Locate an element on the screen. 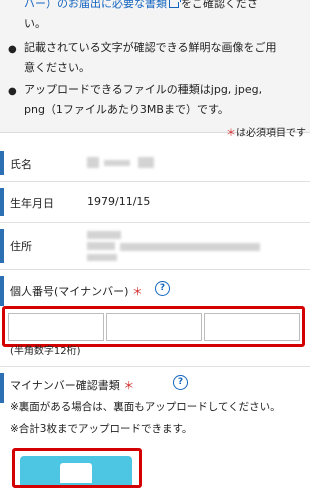 The width and height of the screenshot is (320, 488). mynumber-inputs-highlight is located at coordinates (153, 326).